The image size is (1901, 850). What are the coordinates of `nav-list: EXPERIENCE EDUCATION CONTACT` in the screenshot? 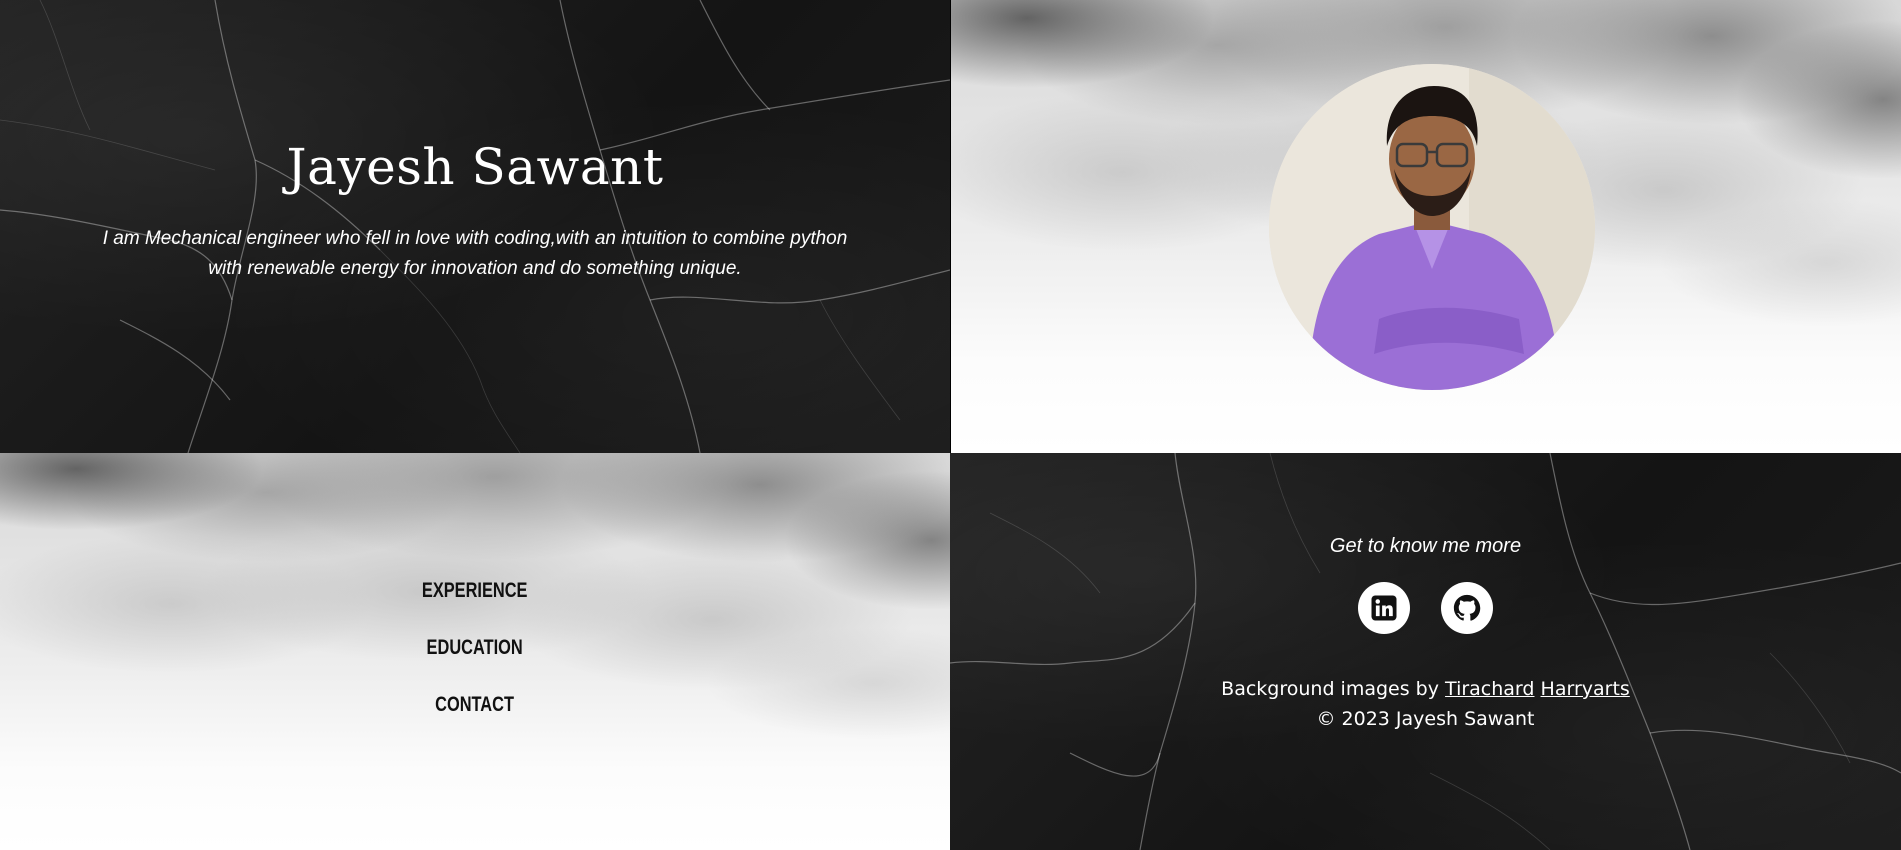 It's located at (475, 664).